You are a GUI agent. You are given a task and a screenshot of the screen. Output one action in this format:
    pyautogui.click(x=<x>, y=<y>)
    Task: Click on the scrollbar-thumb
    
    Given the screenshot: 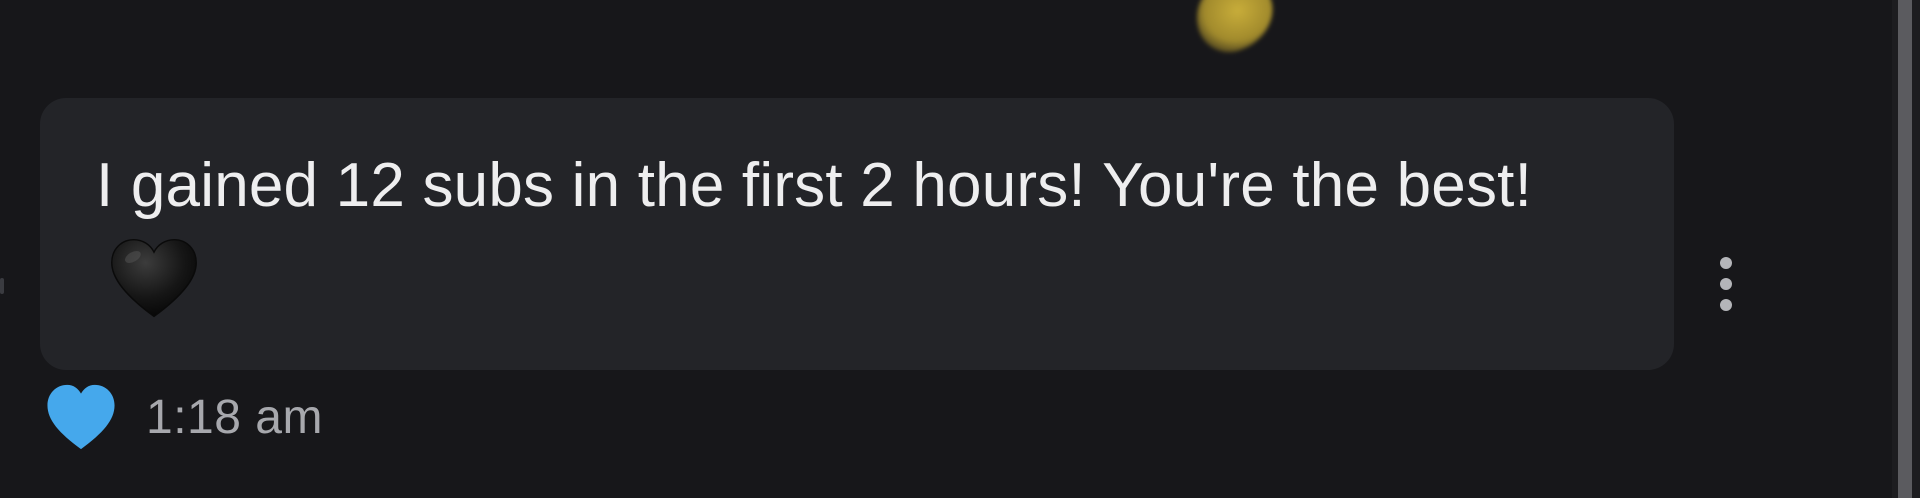 What is the action you would take?
    pyautogui.click(x=1905, y=249)
    